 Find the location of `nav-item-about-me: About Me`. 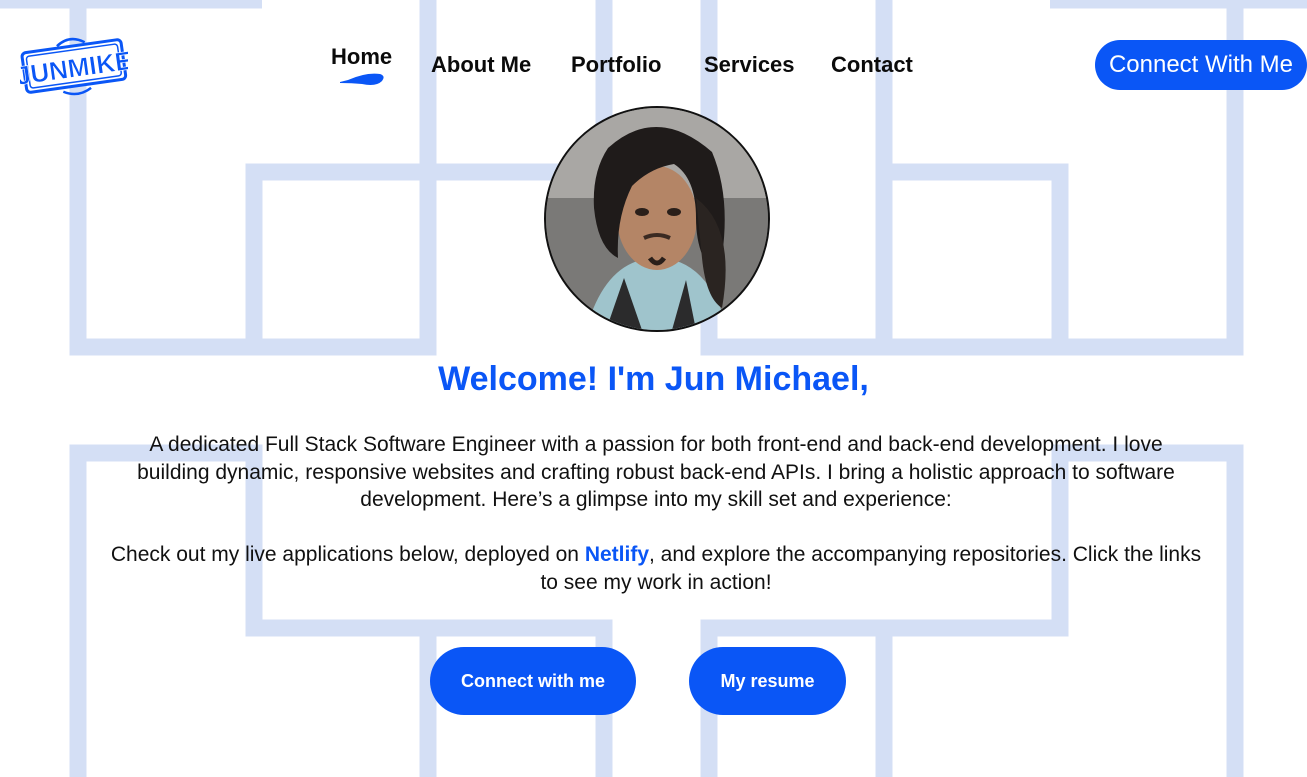

nav-item-about-me: About Me is located at coordinates (481, 65).